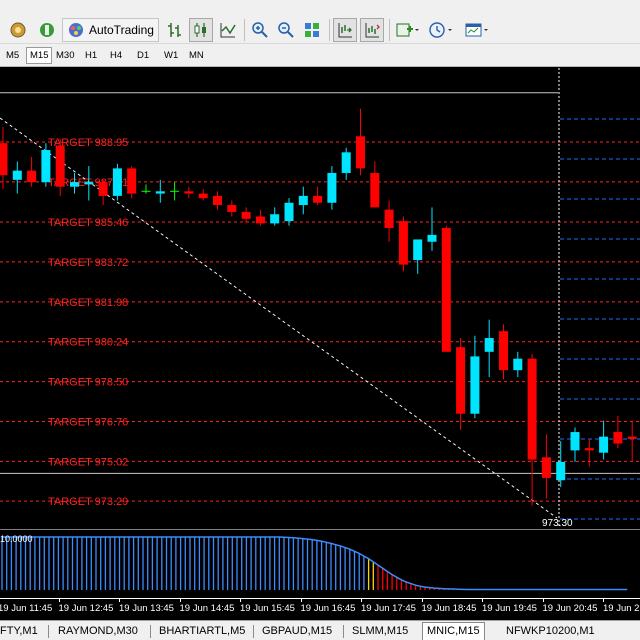  What do you see at coordinates (202, 631) in the screenshot?
I see `tab-bhartiartl-m5: BHARTIARTL,M5` at bounding box center [202, 631].